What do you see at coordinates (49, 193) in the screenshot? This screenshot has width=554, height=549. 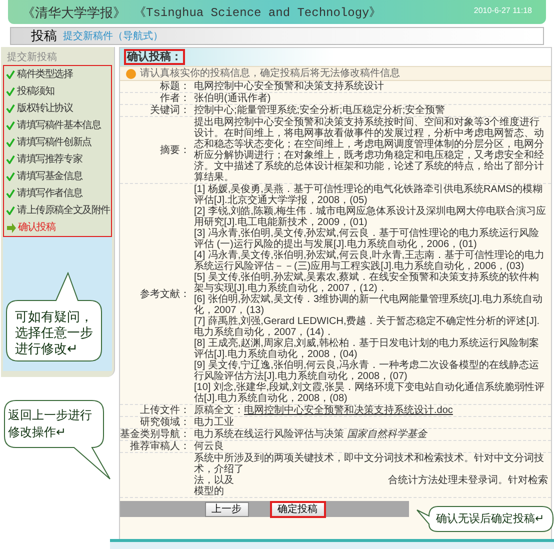 I see `step-link: 请填写作者信息` at bounding box center [49, 193].